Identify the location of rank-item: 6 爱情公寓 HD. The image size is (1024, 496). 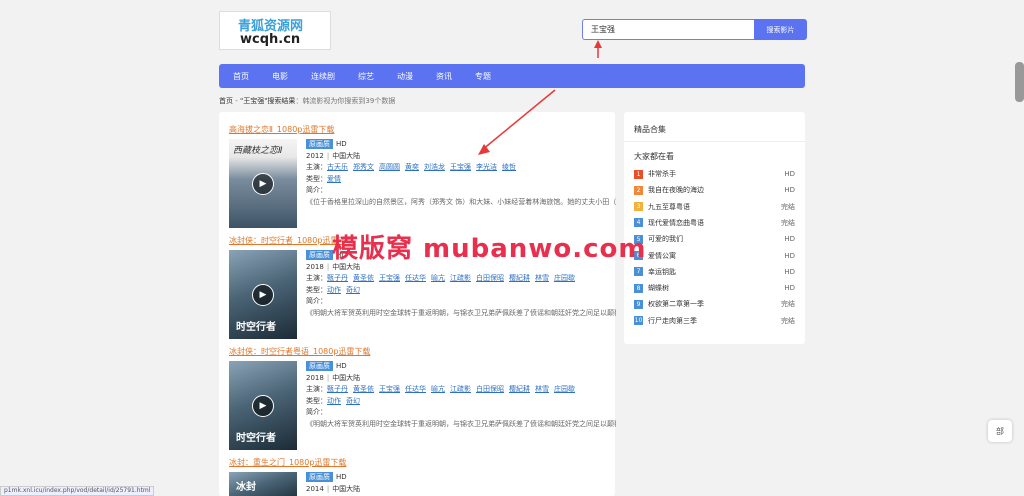
(714, 256).